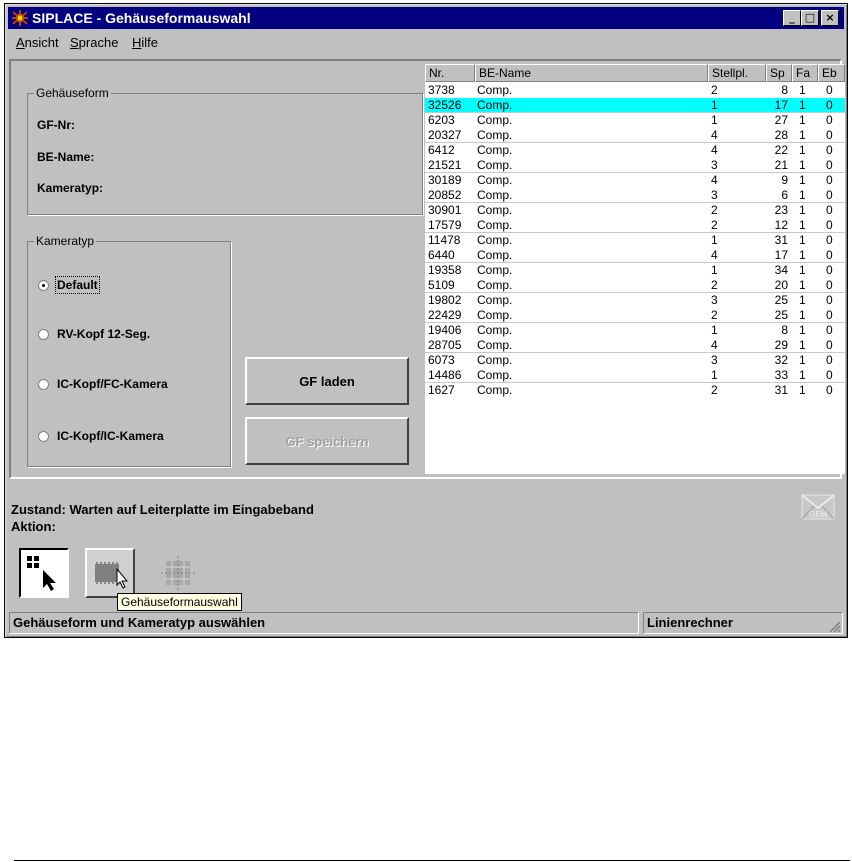 The height and width of the screenshot is (862, 852). I want to click on col-nr: Nr., so click(450, 73).